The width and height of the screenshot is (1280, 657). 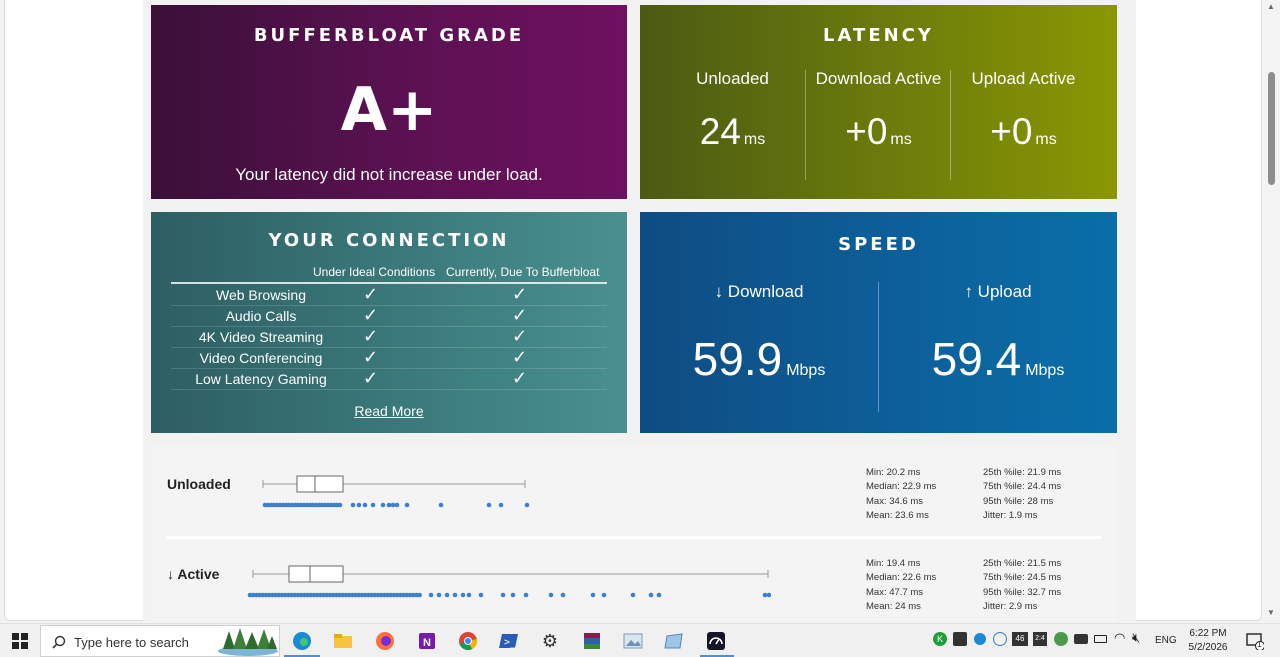 I want to click on tray-app-icon: K, so click(x=940, y=639).